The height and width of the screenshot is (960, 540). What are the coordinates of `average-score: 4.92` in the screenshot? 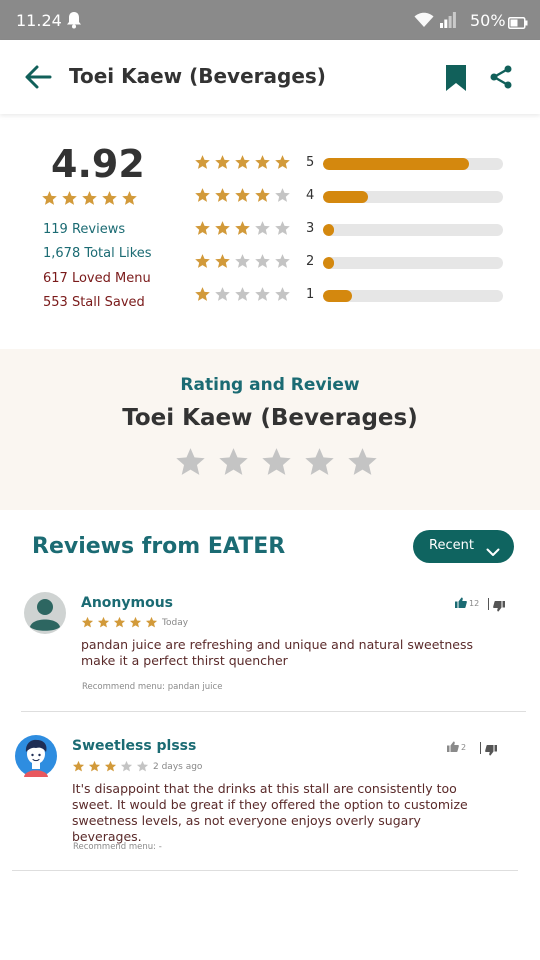 It's located at (98, 164).